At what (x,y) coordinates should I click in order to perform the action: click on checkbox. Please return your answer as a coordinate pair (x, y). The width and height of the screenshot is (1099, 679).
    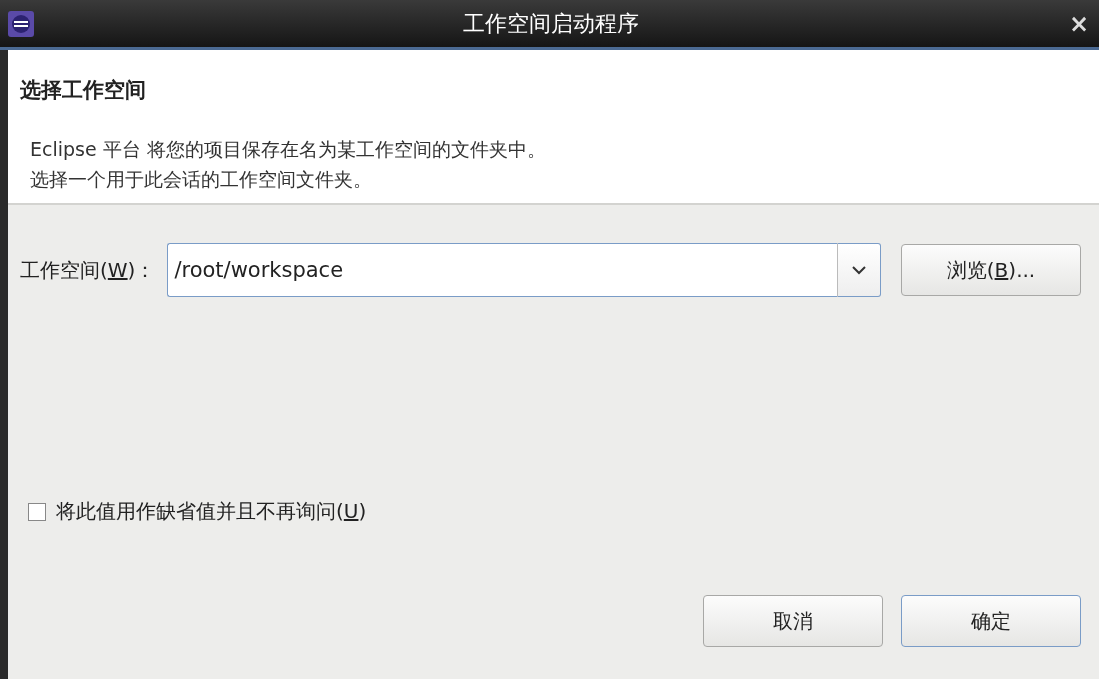
    Looking at the image, I should click on (37, 511).